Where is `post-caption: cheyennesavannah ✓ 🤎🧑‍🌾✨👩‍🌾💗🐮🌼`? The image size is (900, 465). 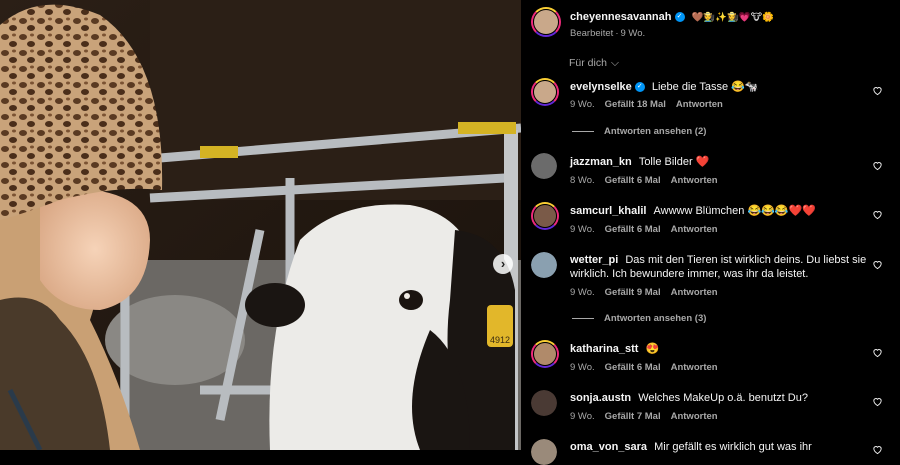 post-caption: cheyennesavannah ✓ 🤎🧑‍🌾✨👩‍🌾💗🐮🌼 is located at coordinates (672, 17).